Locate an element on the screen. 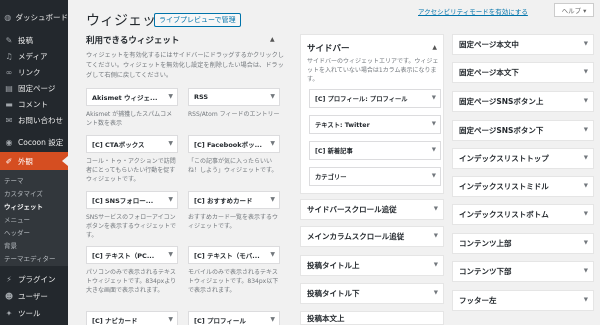  widget-title: [C] ナビカード is located at coordinates (115, 321).